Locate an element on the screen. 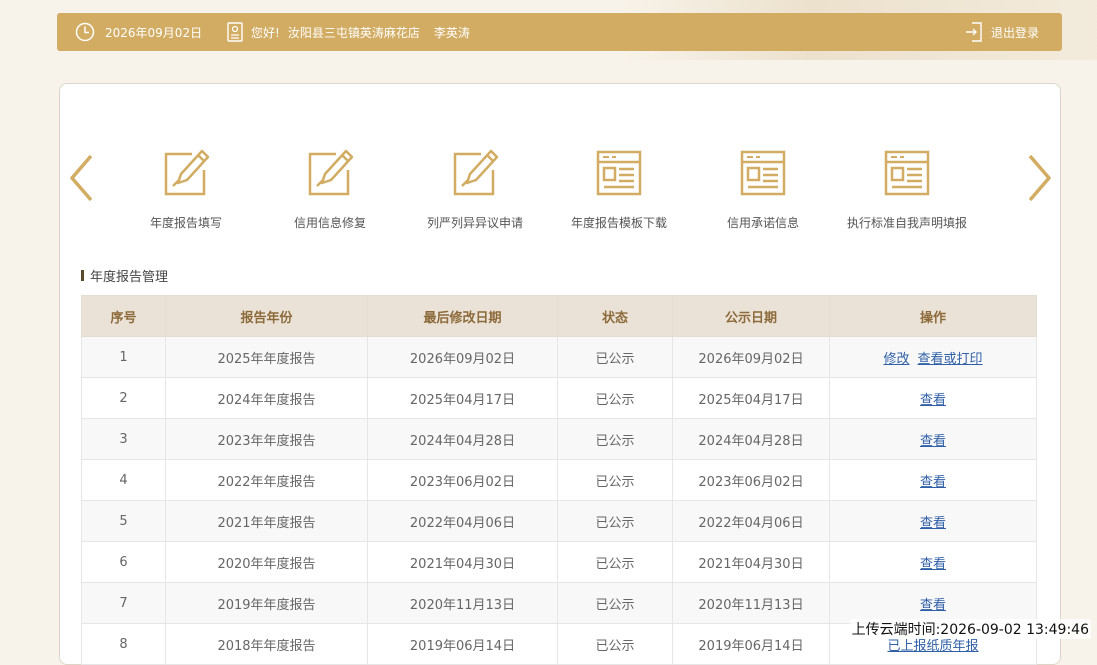  person-name: 李英涛 is located at coordinates (451, 32).